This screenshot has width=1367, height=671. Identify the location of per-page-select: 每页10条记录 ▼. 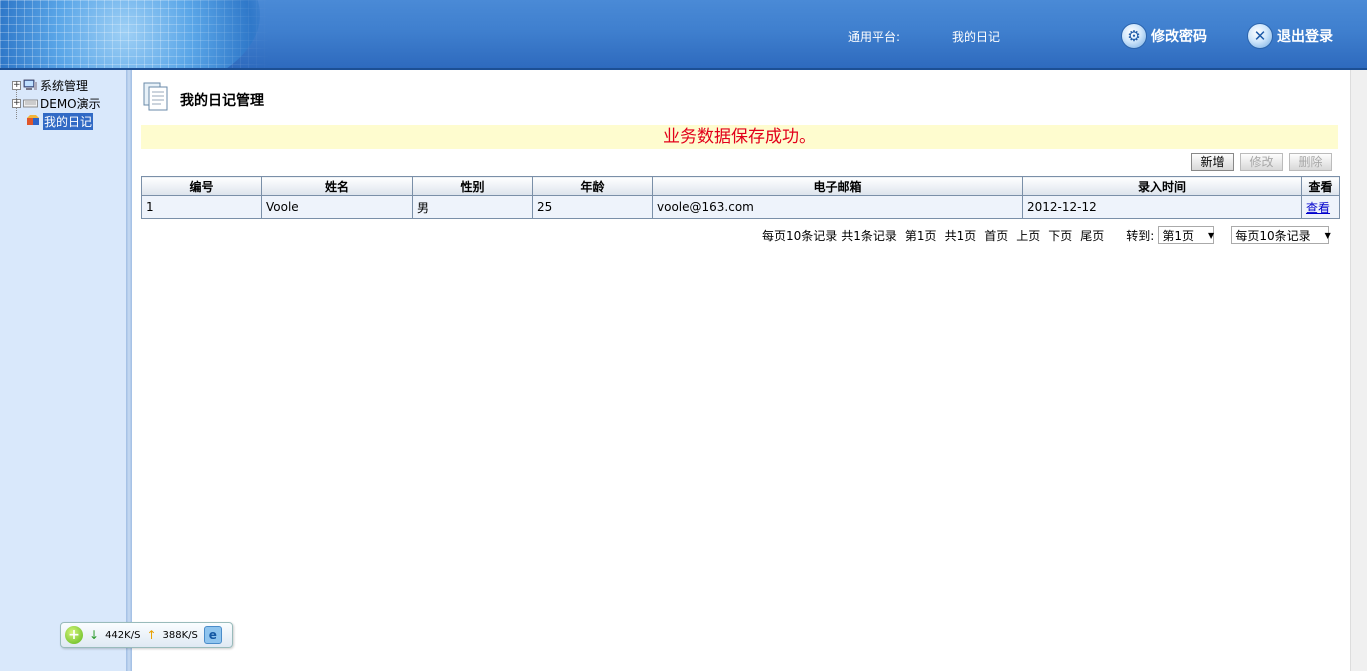
(1281, 235).